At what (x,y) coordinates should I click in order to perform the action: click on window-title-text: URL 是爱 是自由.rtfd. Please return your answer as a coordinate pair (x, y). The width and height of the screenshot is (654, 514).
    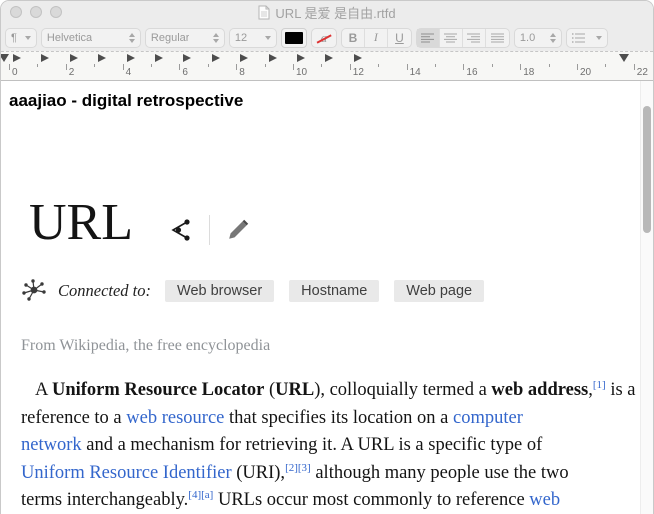
    Looking at the image, I should click on (335, 13).